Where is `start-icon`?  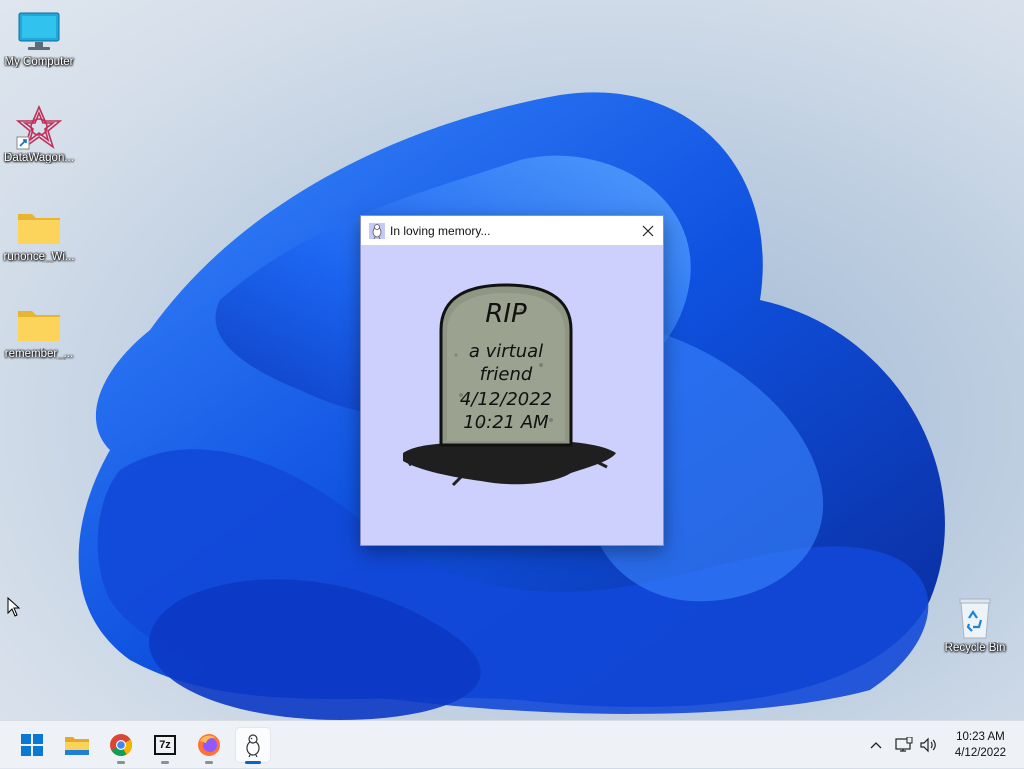
start-icon is located at coordinates (32, 745).